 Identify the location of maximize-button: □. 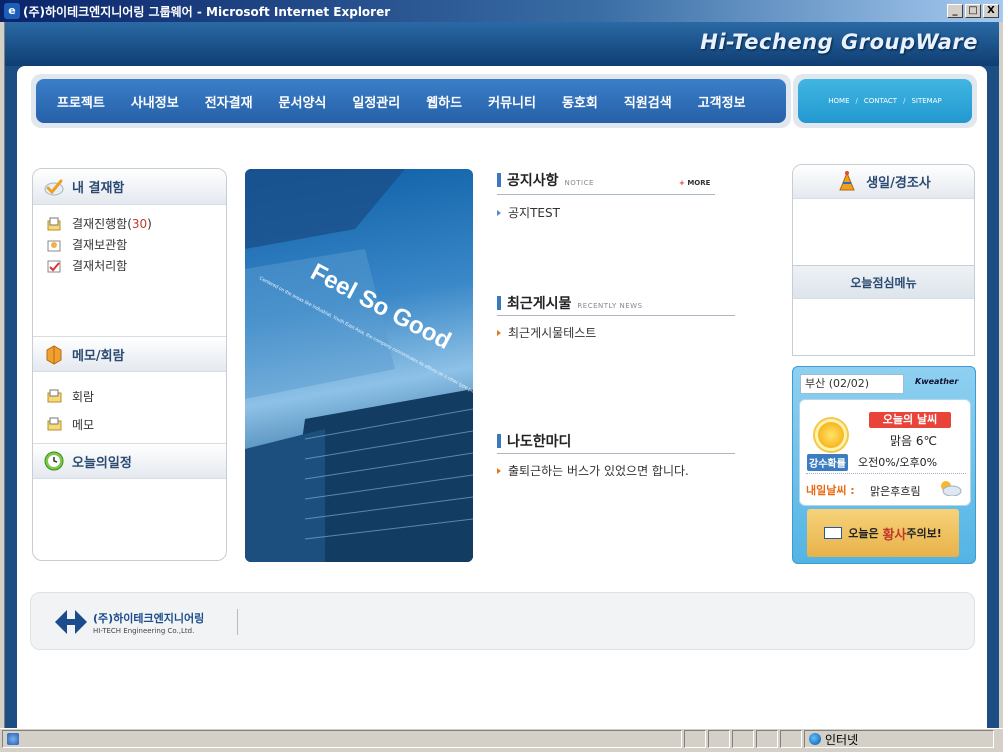
(973, 11).